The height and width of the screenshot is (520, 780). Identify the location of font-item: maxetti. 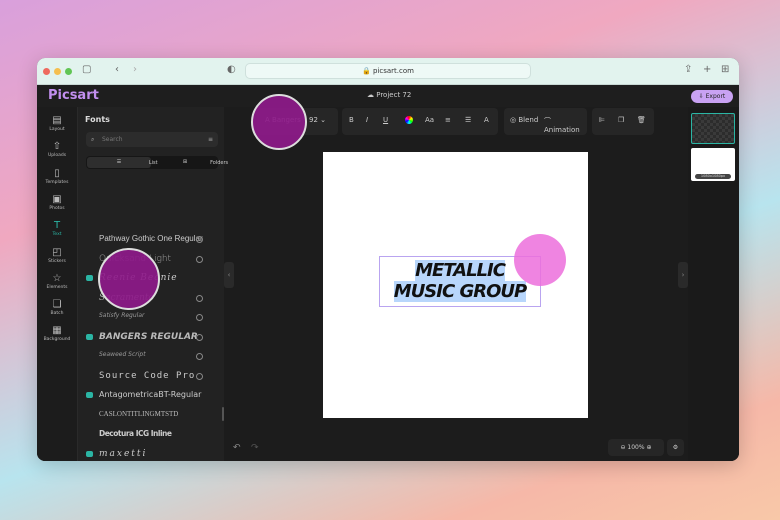
(151, 454).